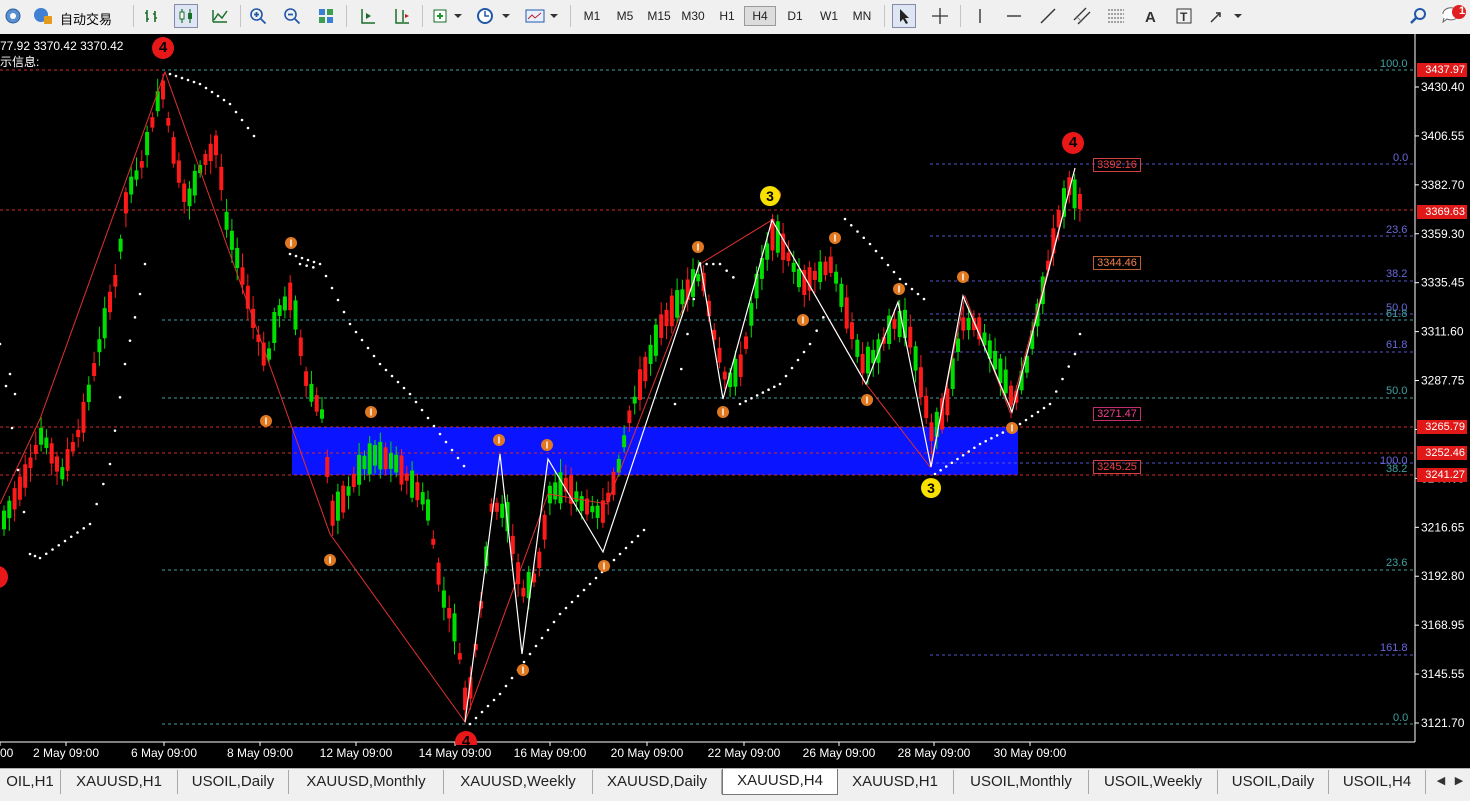  Describe the element at coordinates (292, 16) in the screenshot. I see `zoom-out-icon` at that location.